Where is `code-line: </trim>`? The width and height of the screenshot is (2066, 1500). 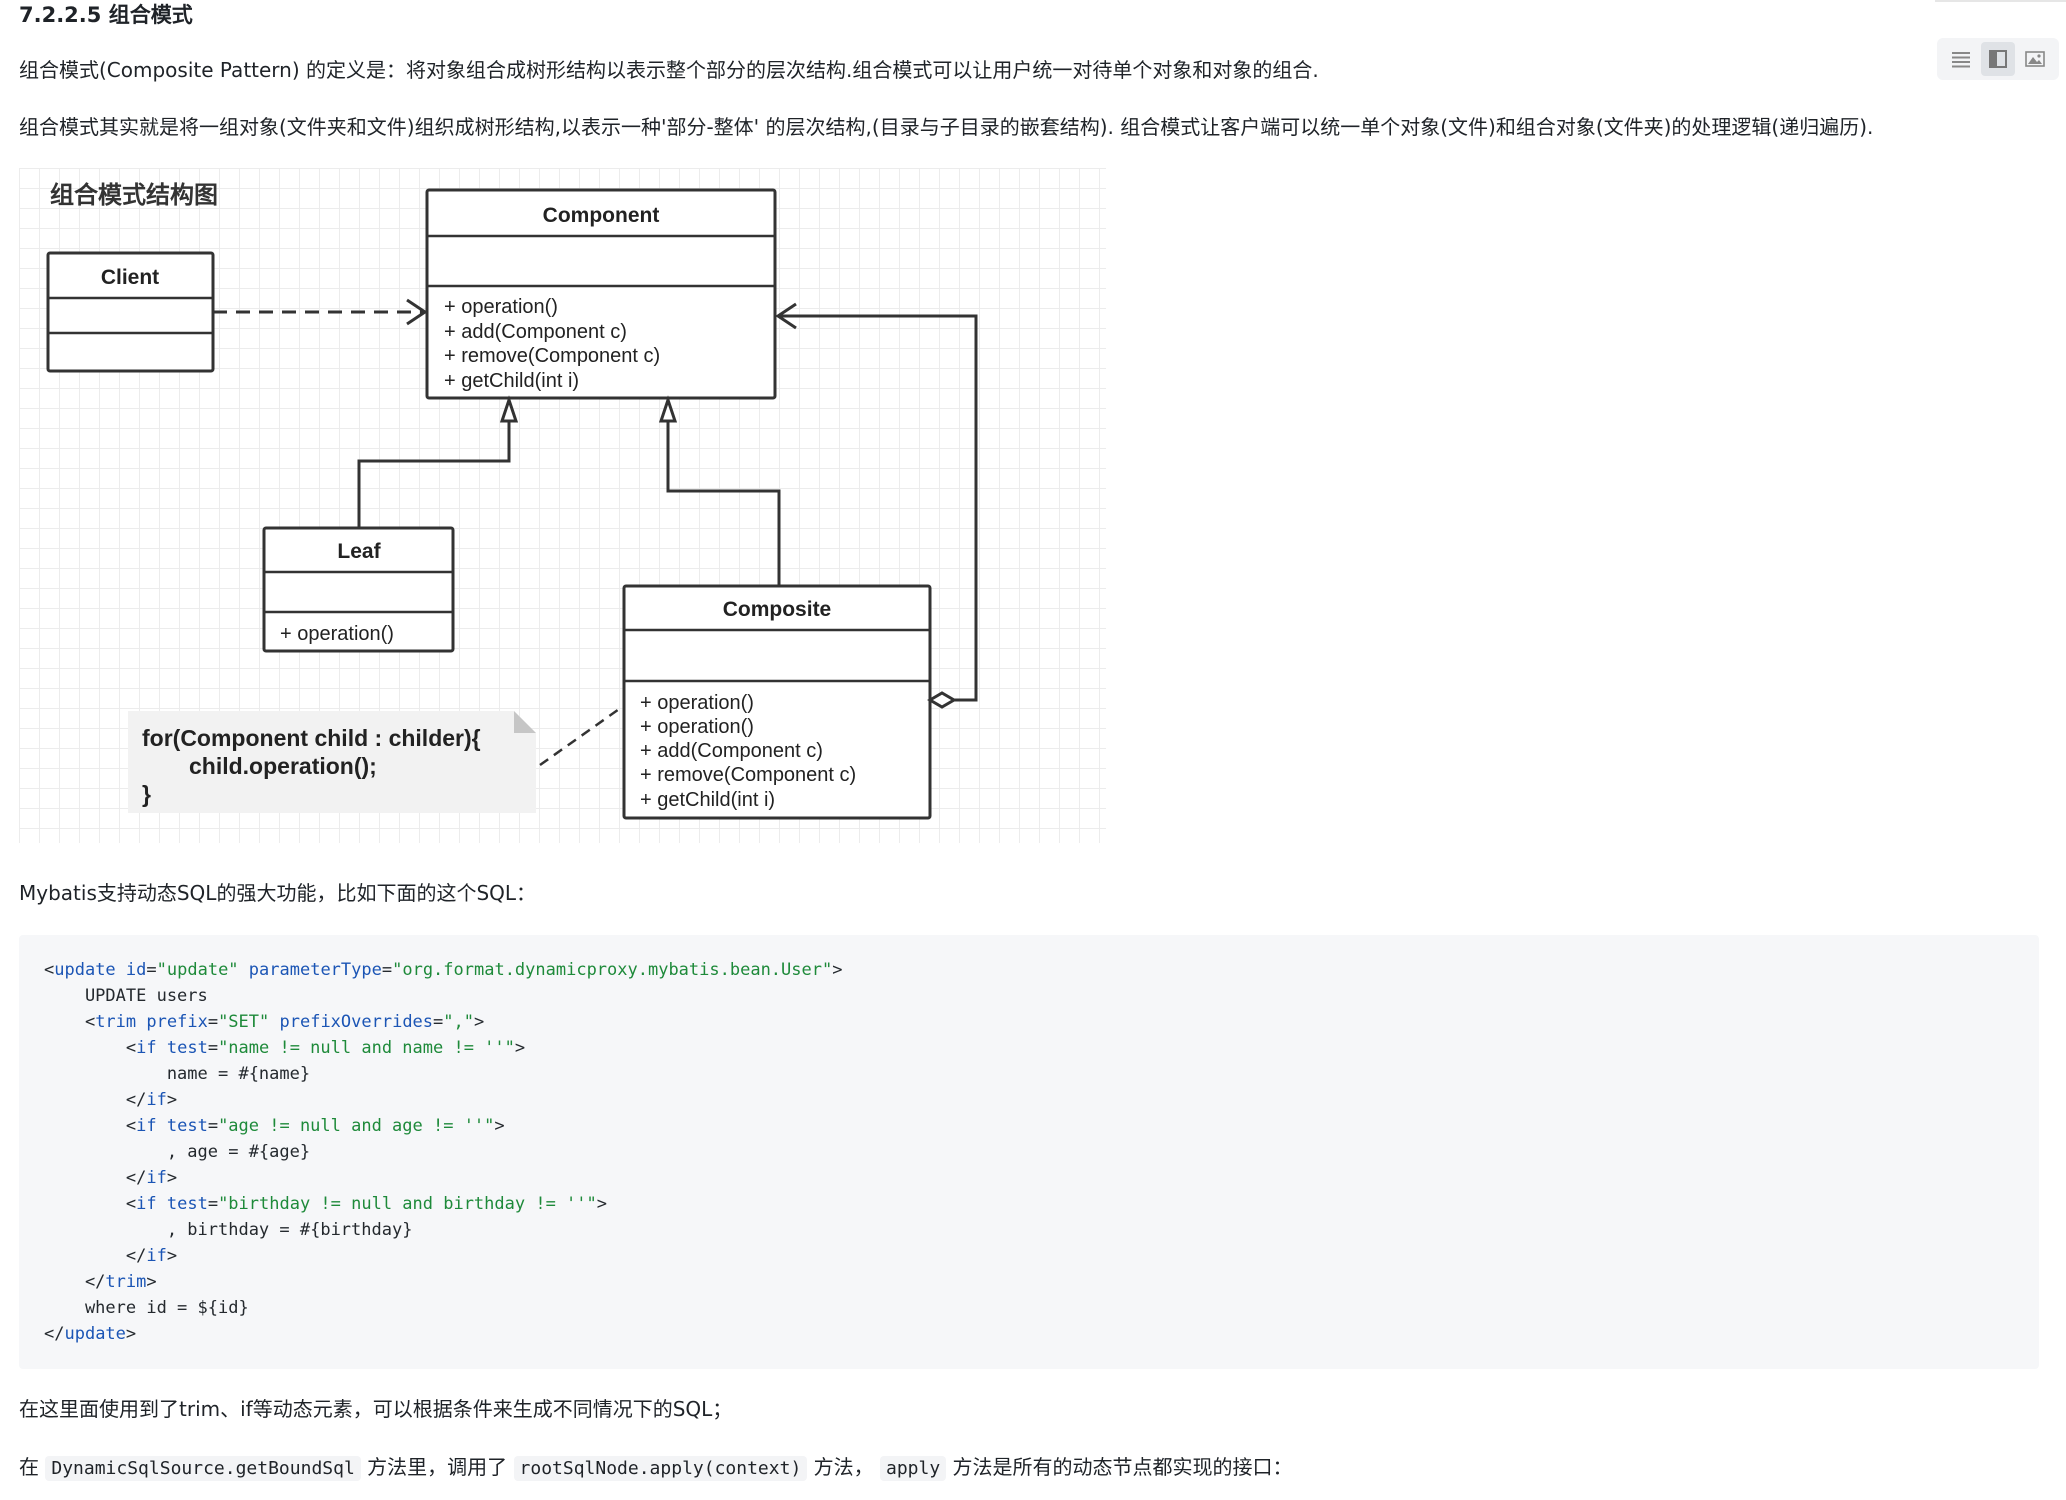
code-line: </trim> is located at coordinates (1029, 1282).